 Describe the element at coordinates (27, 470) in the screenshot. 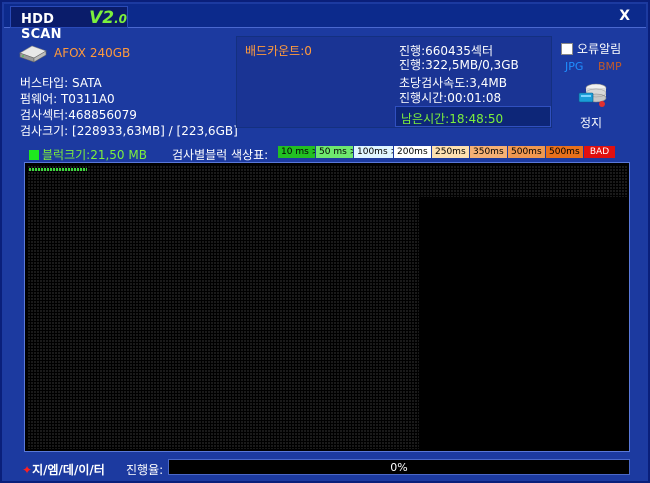

I see `star-icon: ✦` at that location.